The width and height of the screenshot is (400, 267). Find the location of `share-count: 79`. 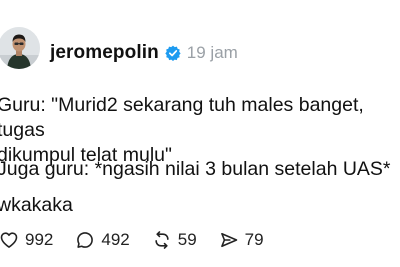

share-count: 79 is located at coordinates (254, 239).